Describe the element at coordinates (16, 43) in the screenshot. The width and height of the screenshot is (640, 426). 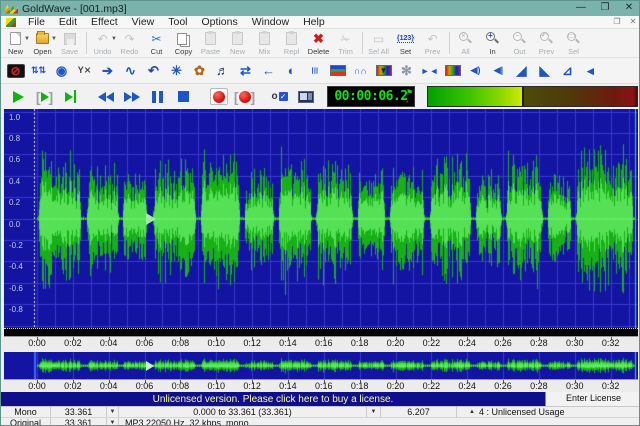
I see `new-button: ▼ New` at that location.